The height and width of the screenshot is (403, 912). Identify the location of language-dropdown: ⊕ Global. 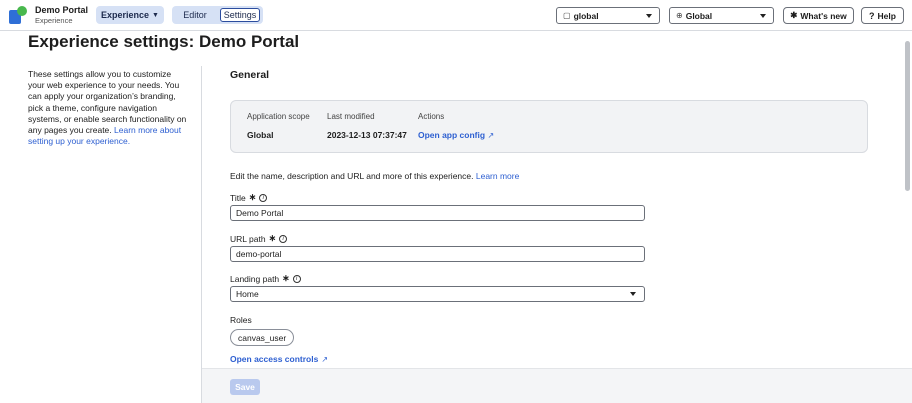
(721, 15).